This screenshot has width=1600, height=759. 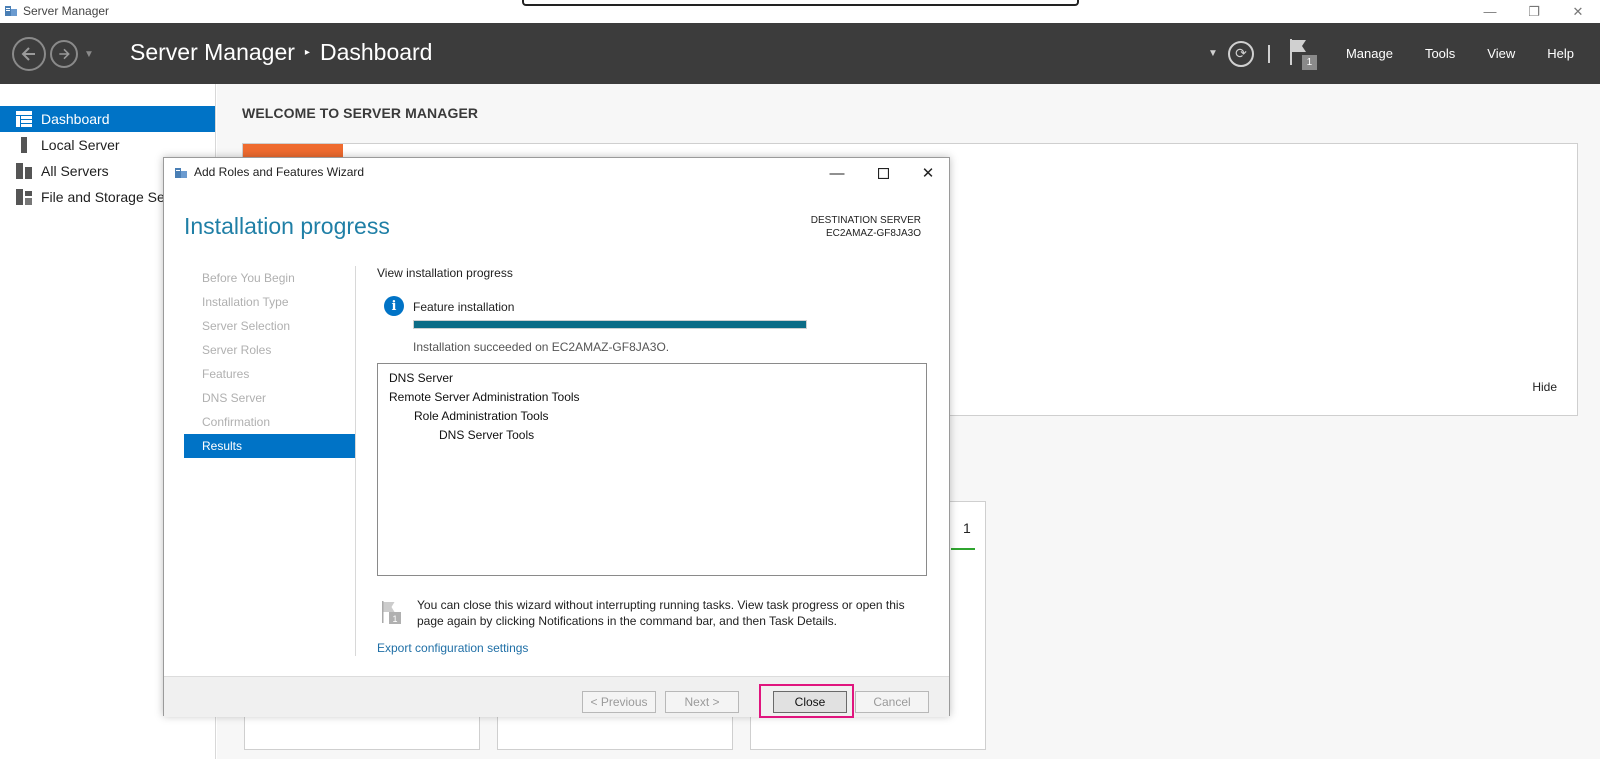 I want to click on step-results: Results, so click(x=269, y=446).